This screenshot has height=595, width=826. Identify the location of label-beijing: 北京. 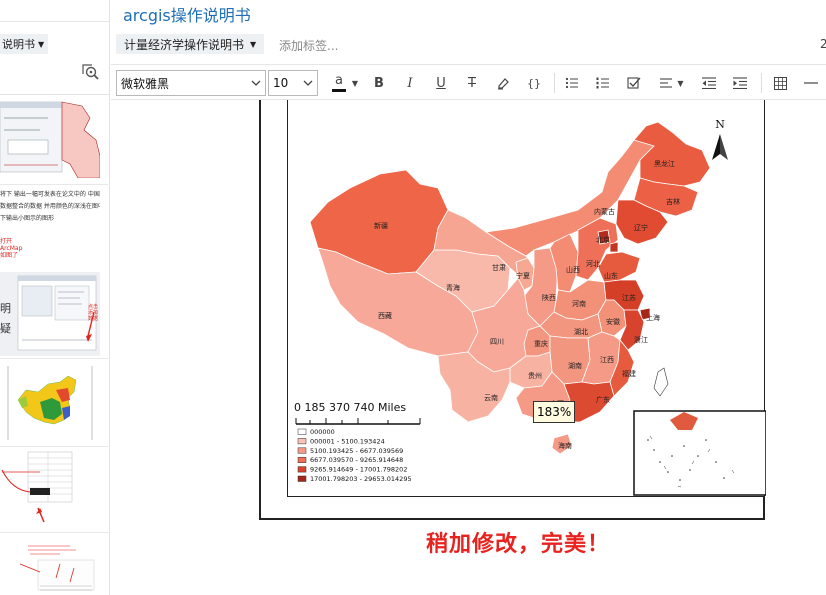
(603, 239).